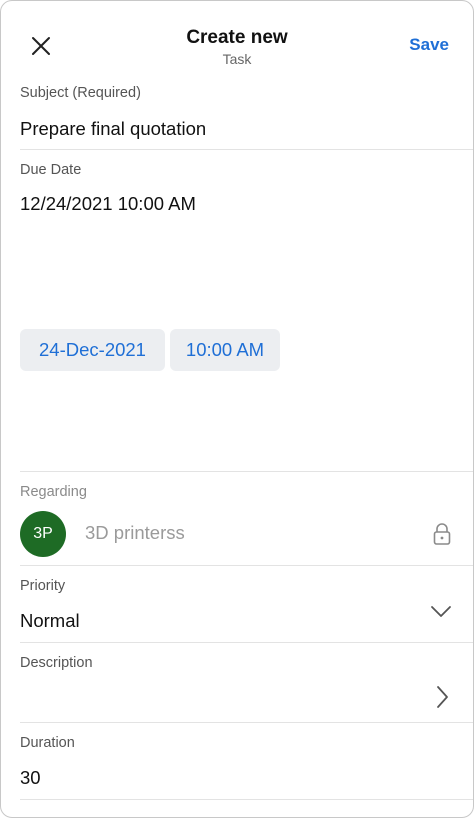 The image size is (474, 818). I want to click on description-field: Description, so click(246, 686).